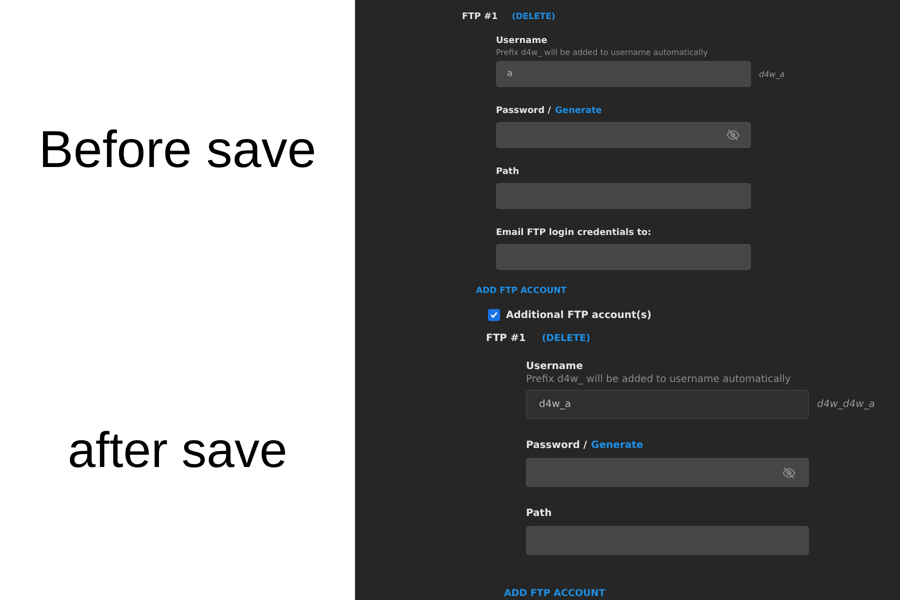  What do you see at coordinates (846, 404) in the screenshot?
I see `username-preview: d4w_d4w_a` at bounding box center [846, 404].